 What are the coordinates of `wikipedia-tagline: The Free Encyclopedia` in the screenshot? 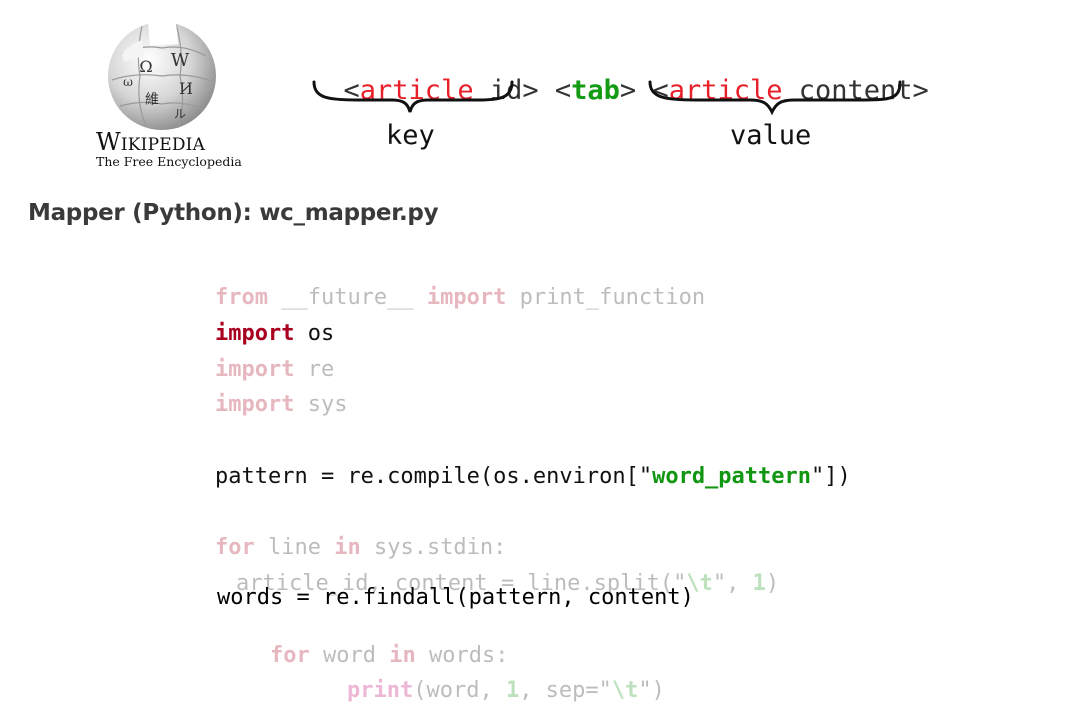 It's located at (169, 161).